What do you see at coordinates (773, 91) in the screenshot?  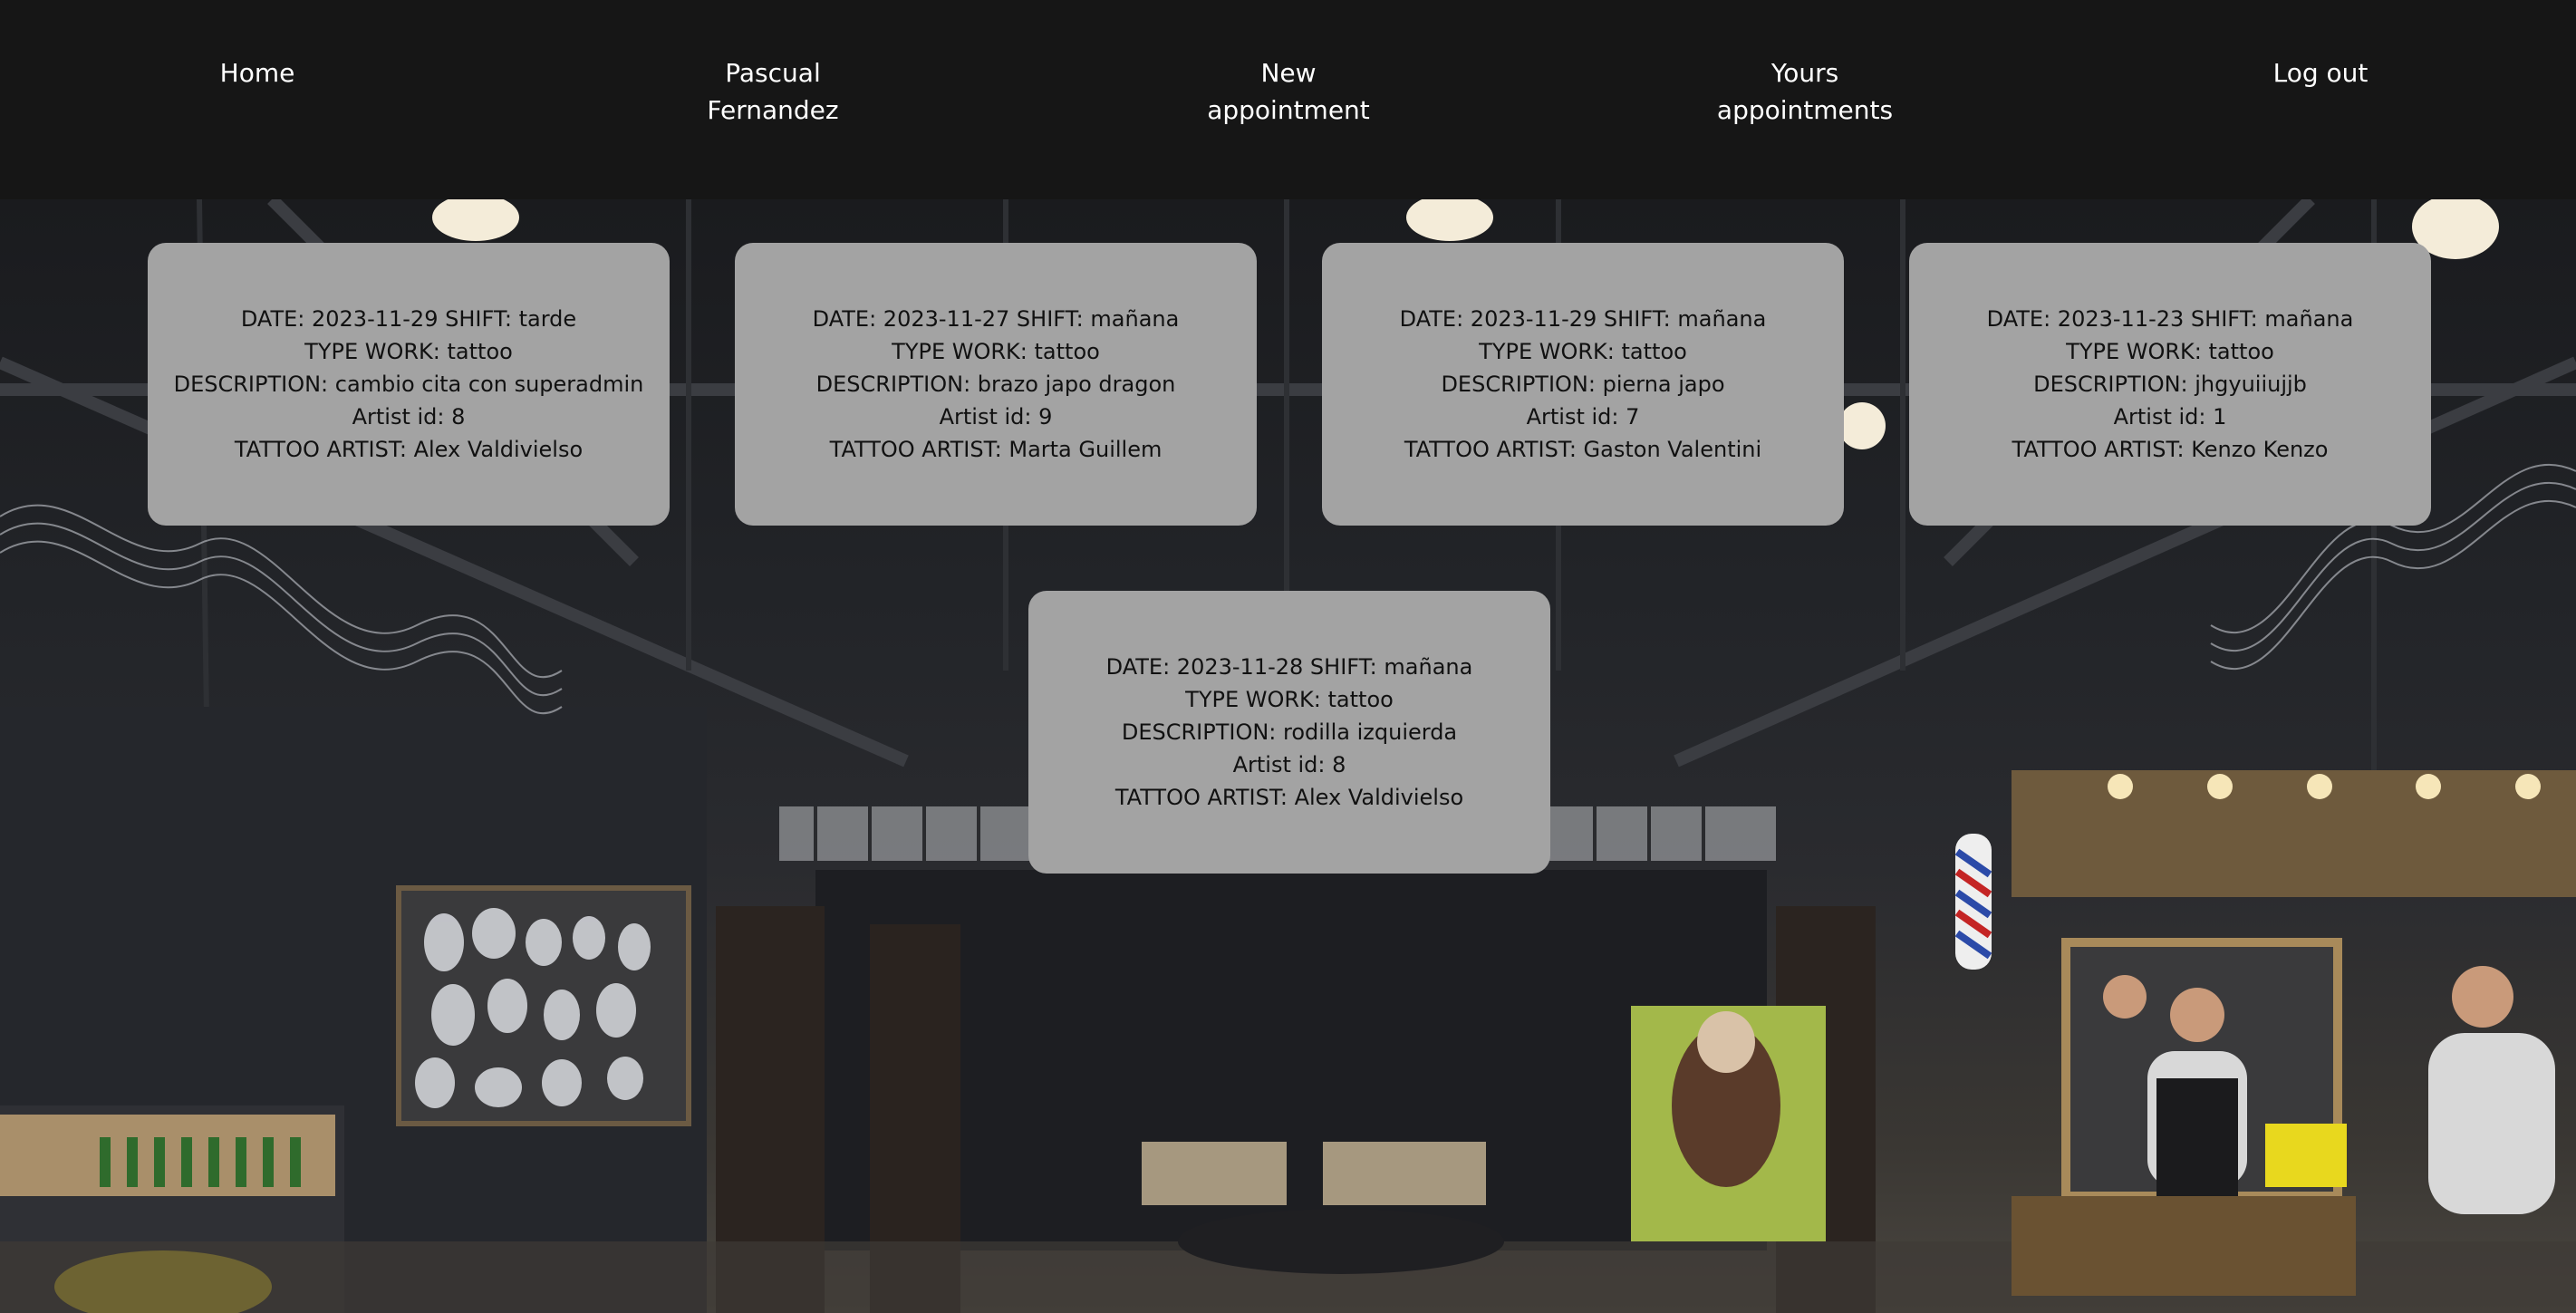 I see `nav-profile-link: Pascual Fernandez` at bounding box center [773, 91].